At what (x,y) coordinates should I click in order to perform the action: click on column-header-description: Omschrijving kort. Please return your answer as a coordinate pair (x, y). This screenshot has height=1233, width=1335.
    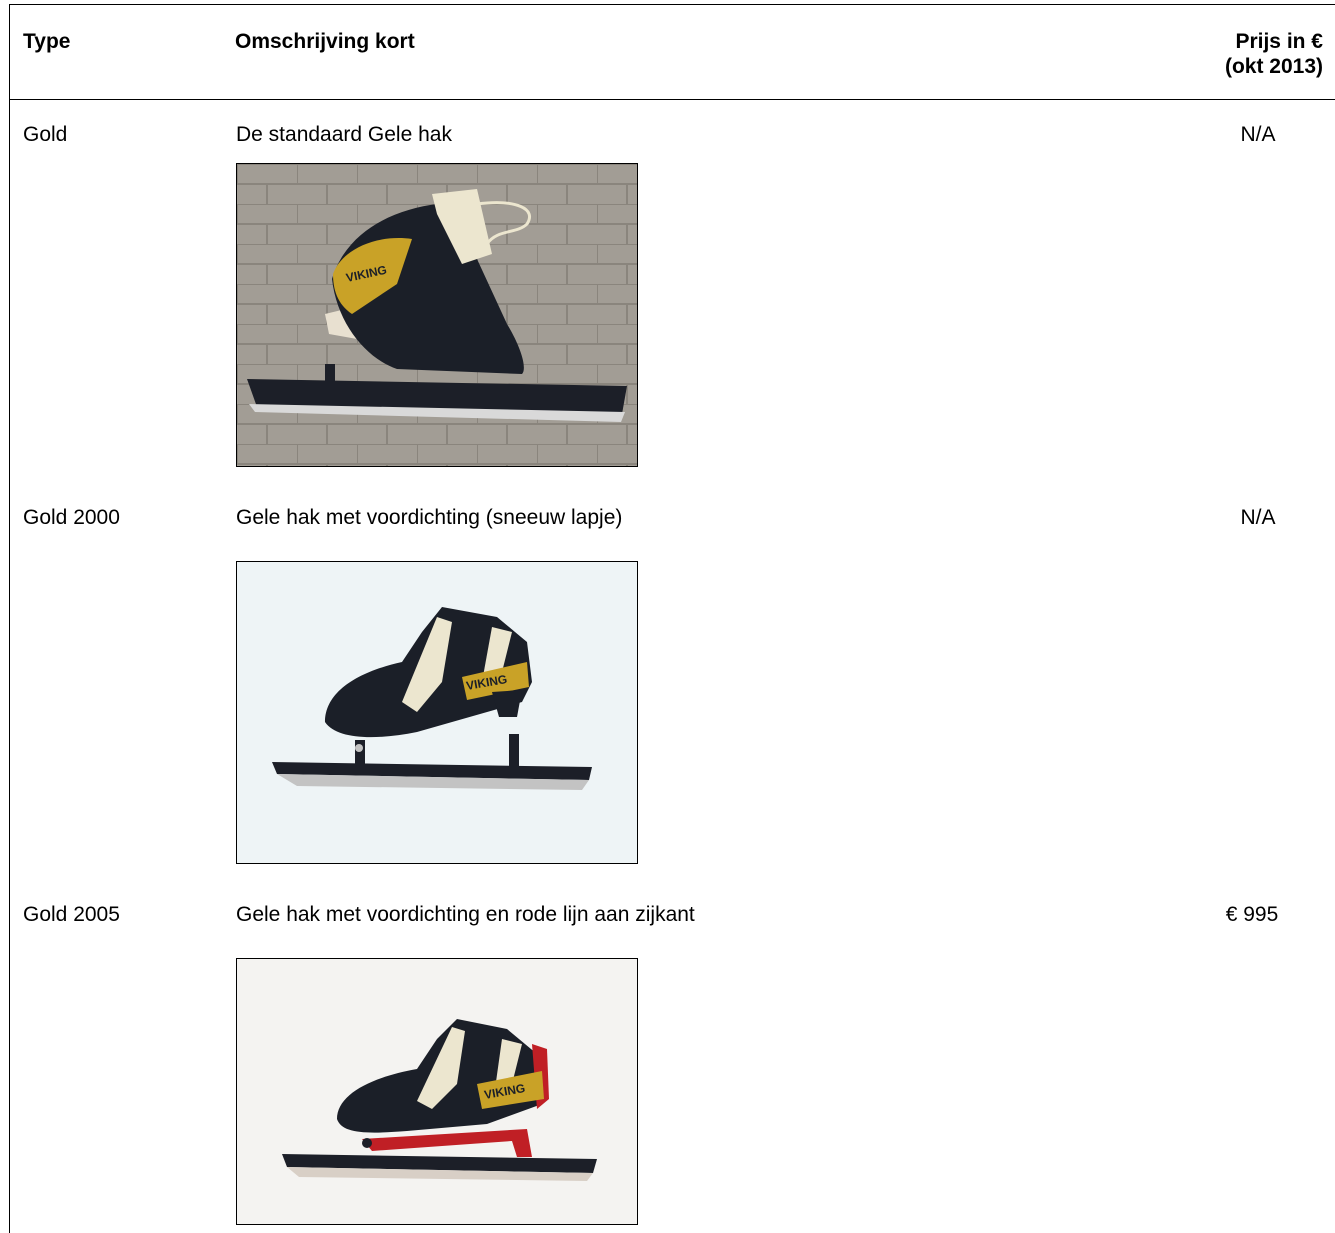
    Looking at the image, I should click on (325, 41).